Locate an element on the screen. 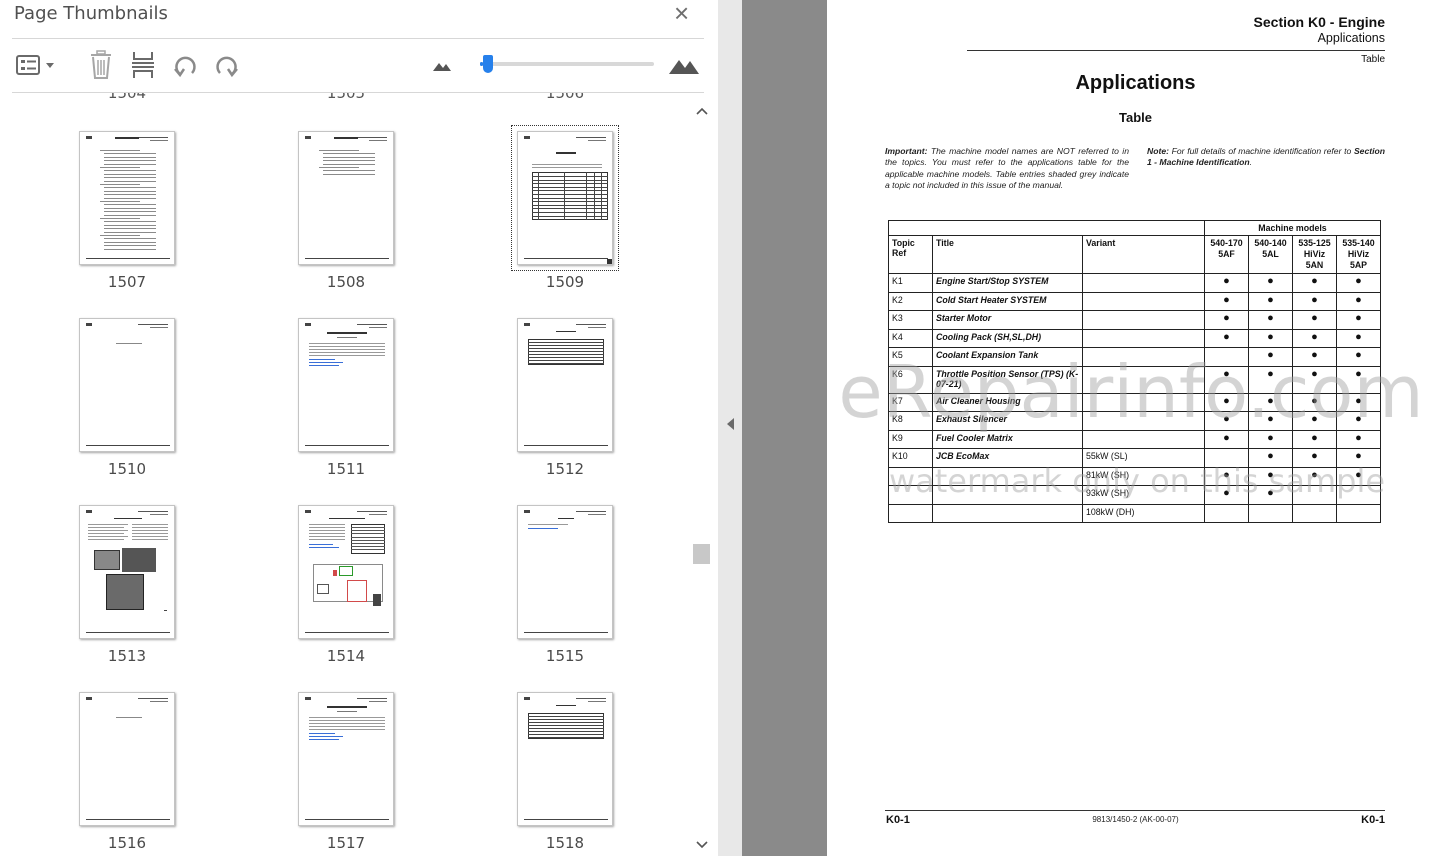  thumbnail-item: 1517 is located at coordinates (346, 774).